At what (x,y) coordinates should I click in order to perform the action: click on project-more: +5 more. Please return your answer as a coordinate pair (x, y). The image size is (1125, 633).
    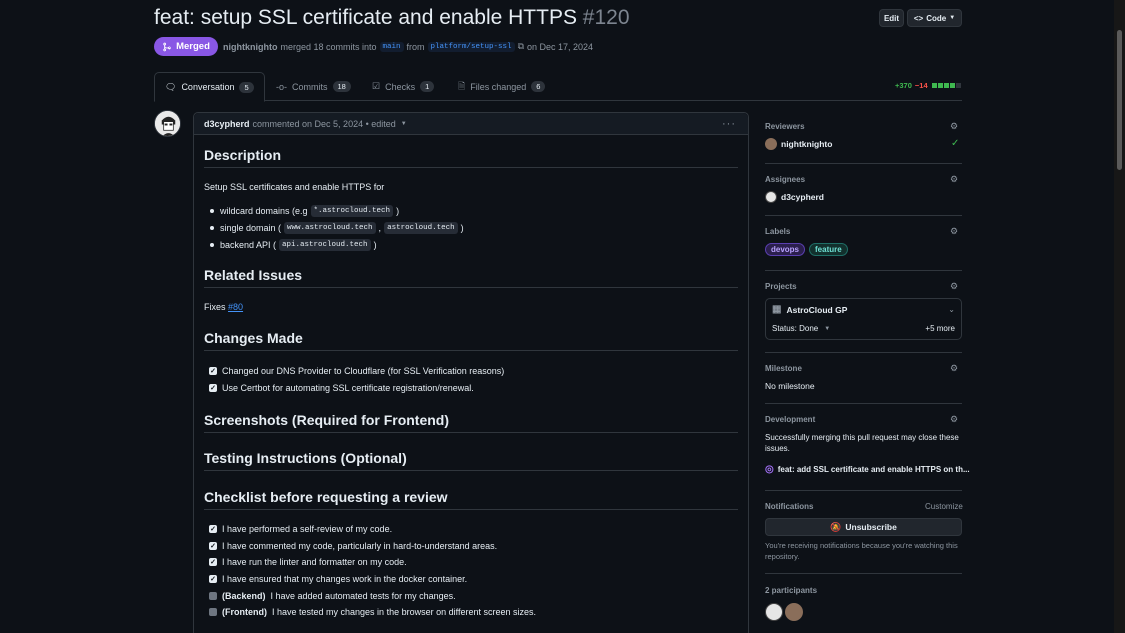
    Looking at the image, I should click on (940, 328).